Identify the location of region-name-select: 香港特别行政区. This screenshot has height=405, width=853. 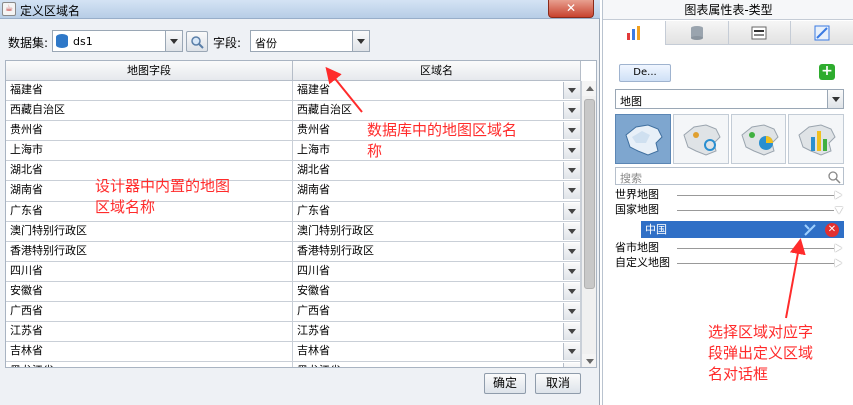
(437, 251).